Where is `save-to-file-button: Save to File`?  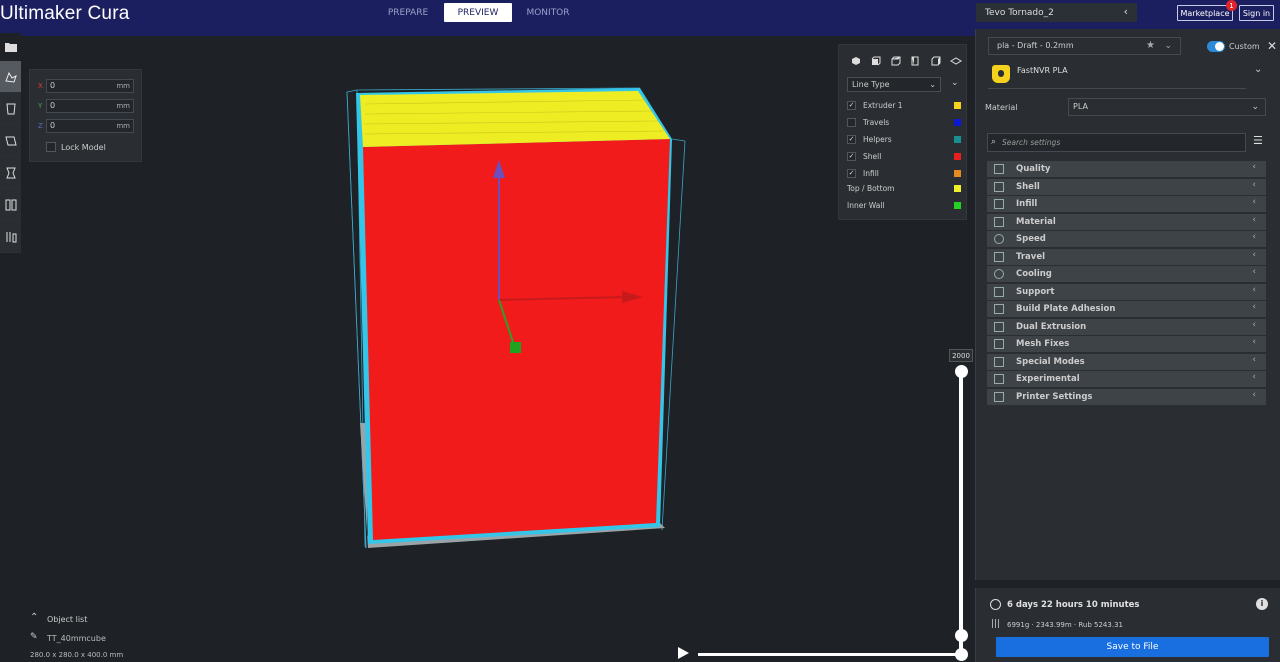 save-to-file-button: Save to File is located at coordinates (1132, 647).